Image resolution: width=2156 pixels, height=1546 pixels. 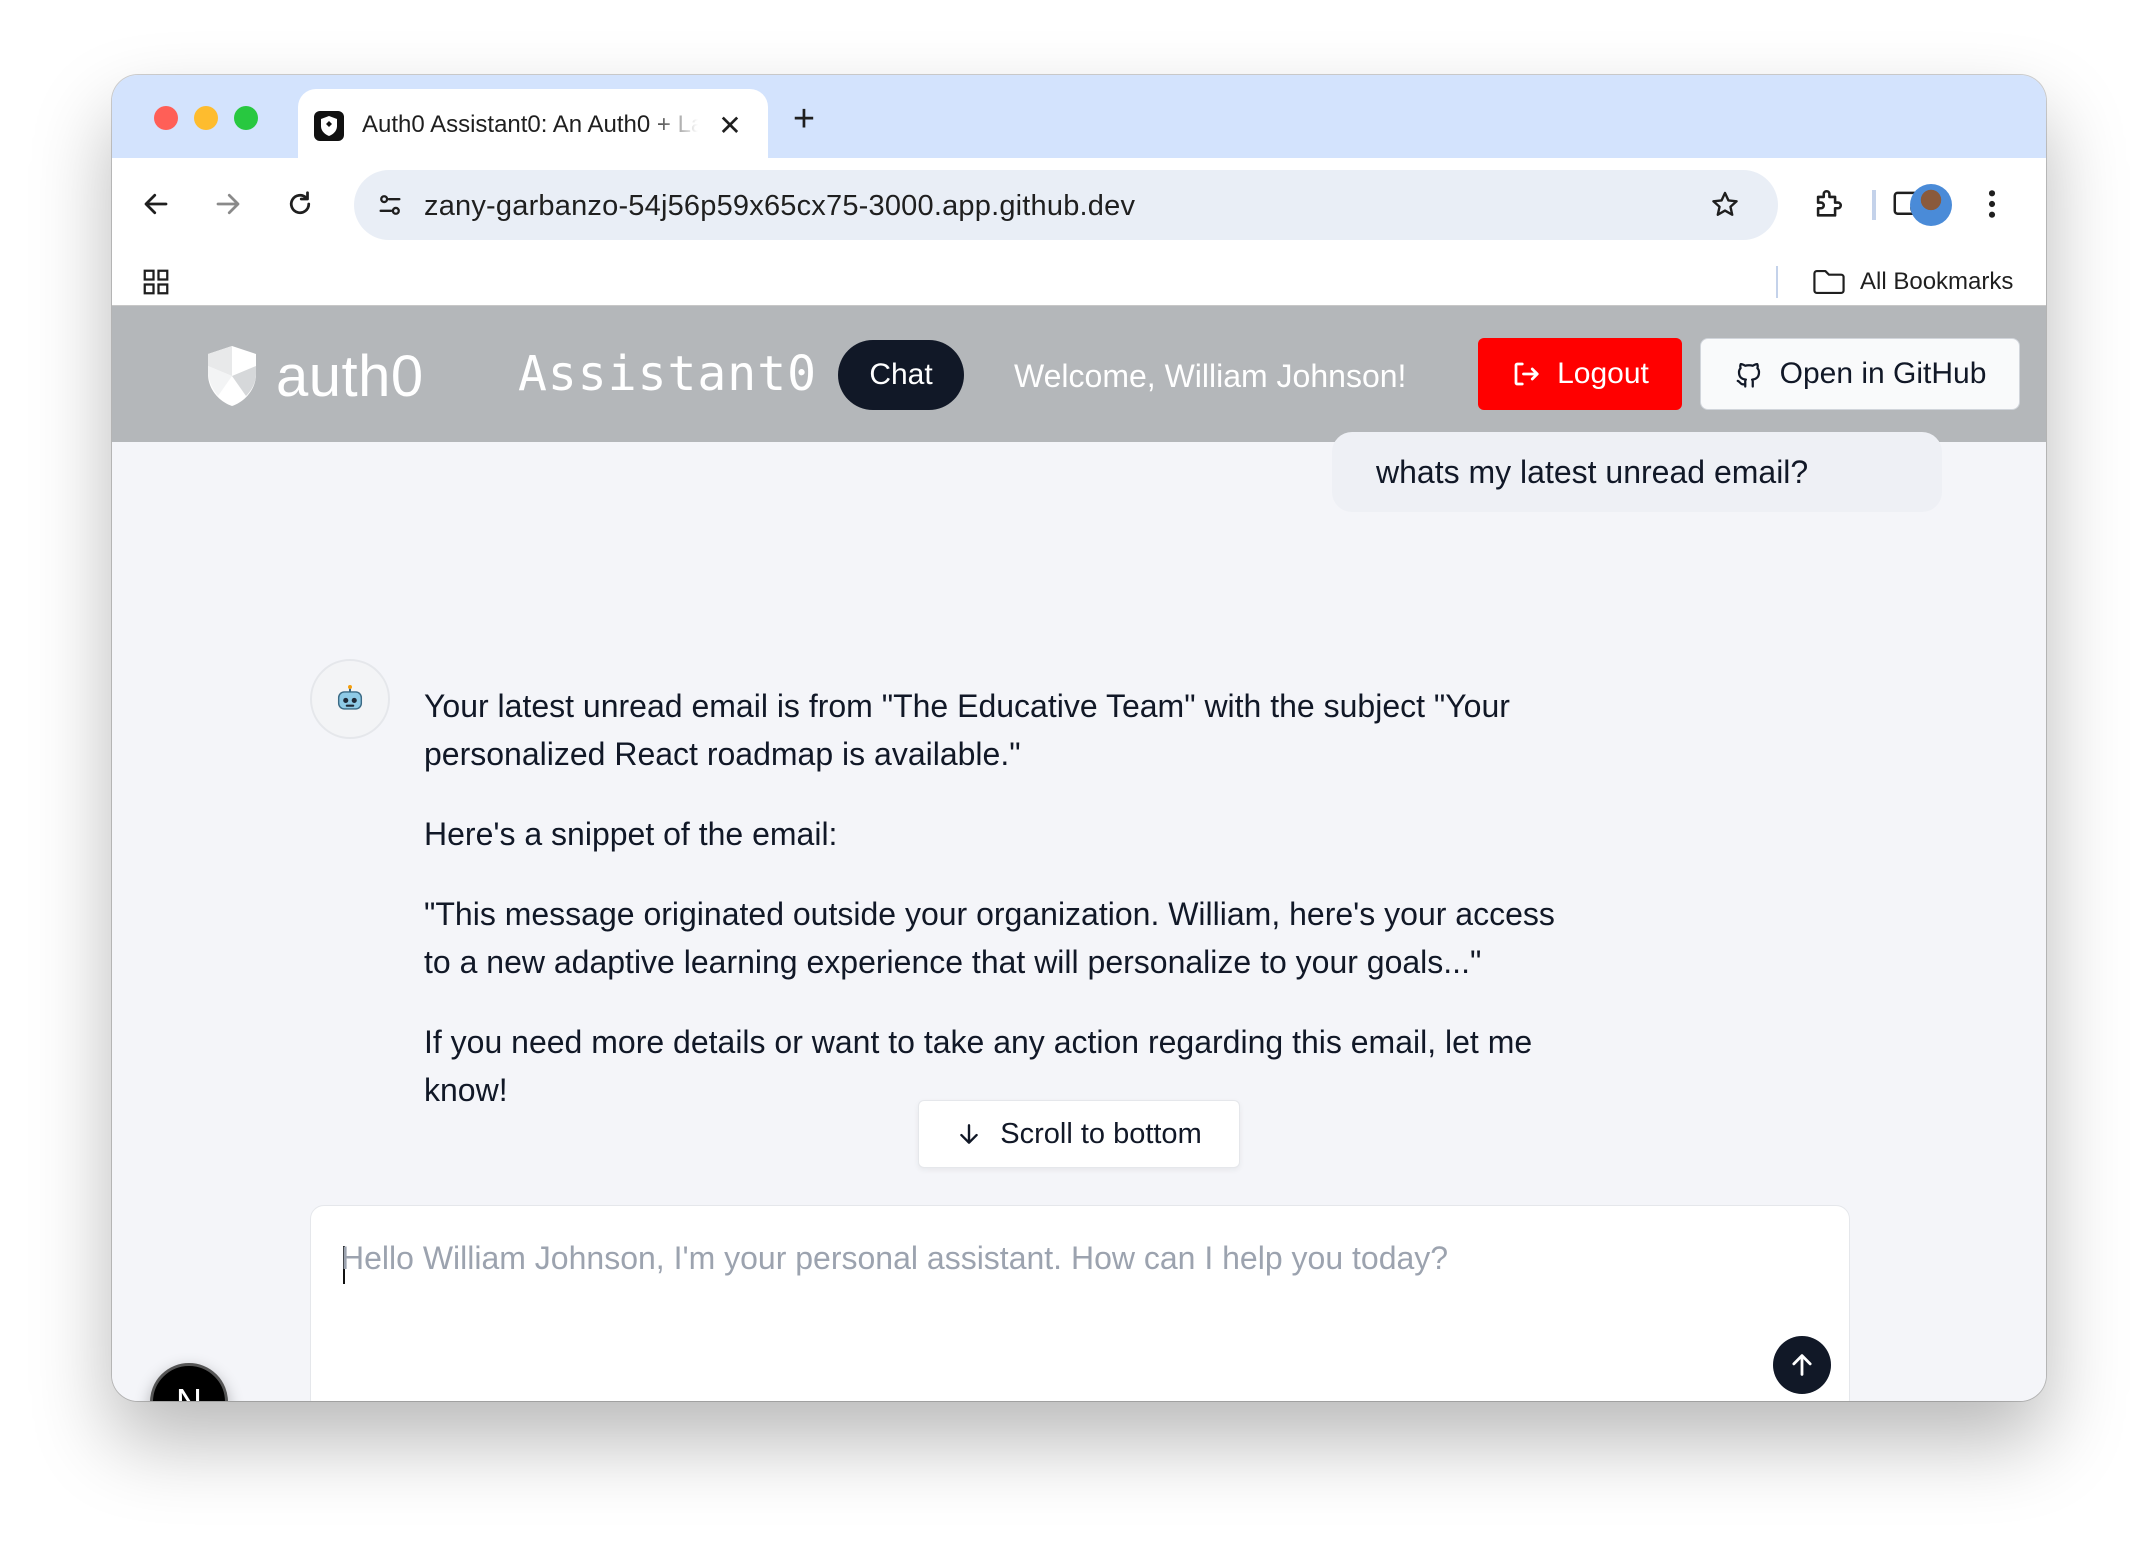 What do you see at coordinates (156, 204) in the screenshot?
I see `back-arrow-icon` at bounding box center [156, 204].